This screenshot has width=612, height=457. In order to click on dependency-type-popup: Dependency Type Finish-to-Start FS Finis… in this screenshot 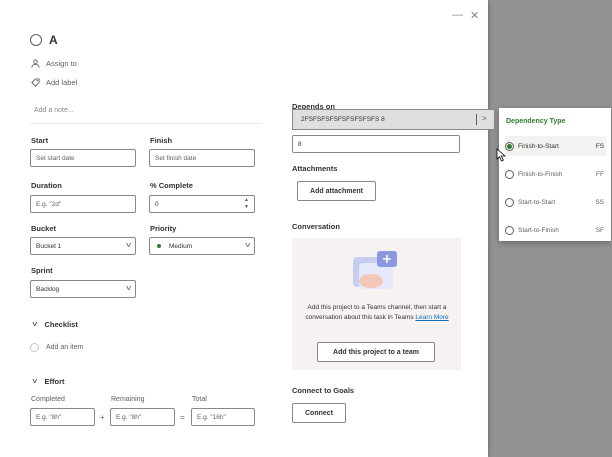, I will do `click(555, 174)`.